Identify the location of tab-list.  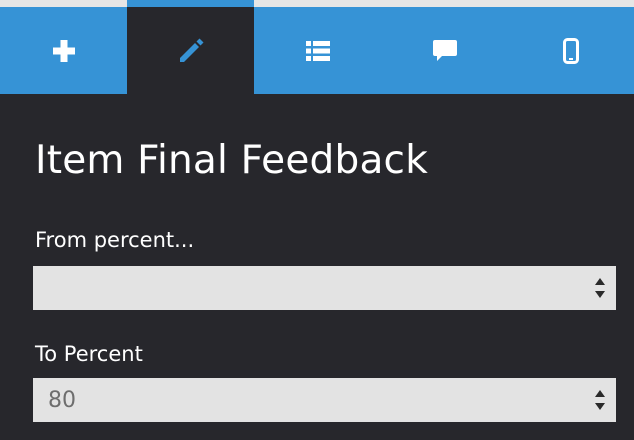
(317, 50).